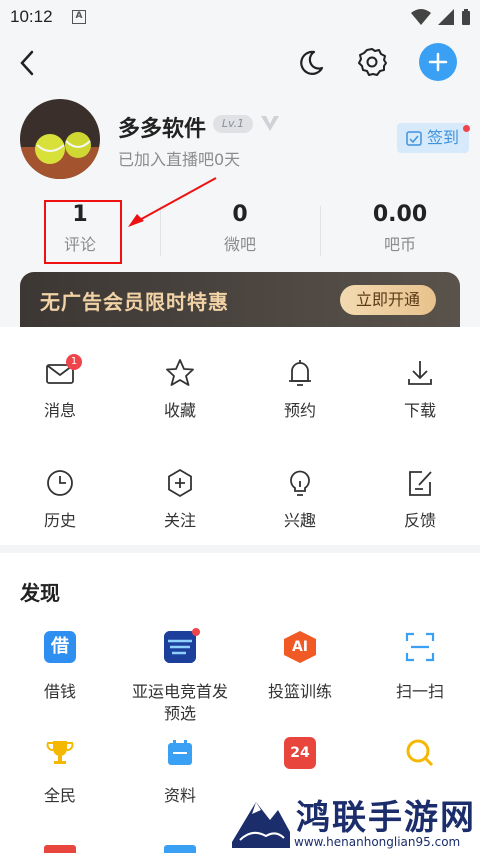  What do you see at coordinates (420, 499) in the screenshot?
I see `menu-item-feedback: 反馈` at bounding box center [420, 499].